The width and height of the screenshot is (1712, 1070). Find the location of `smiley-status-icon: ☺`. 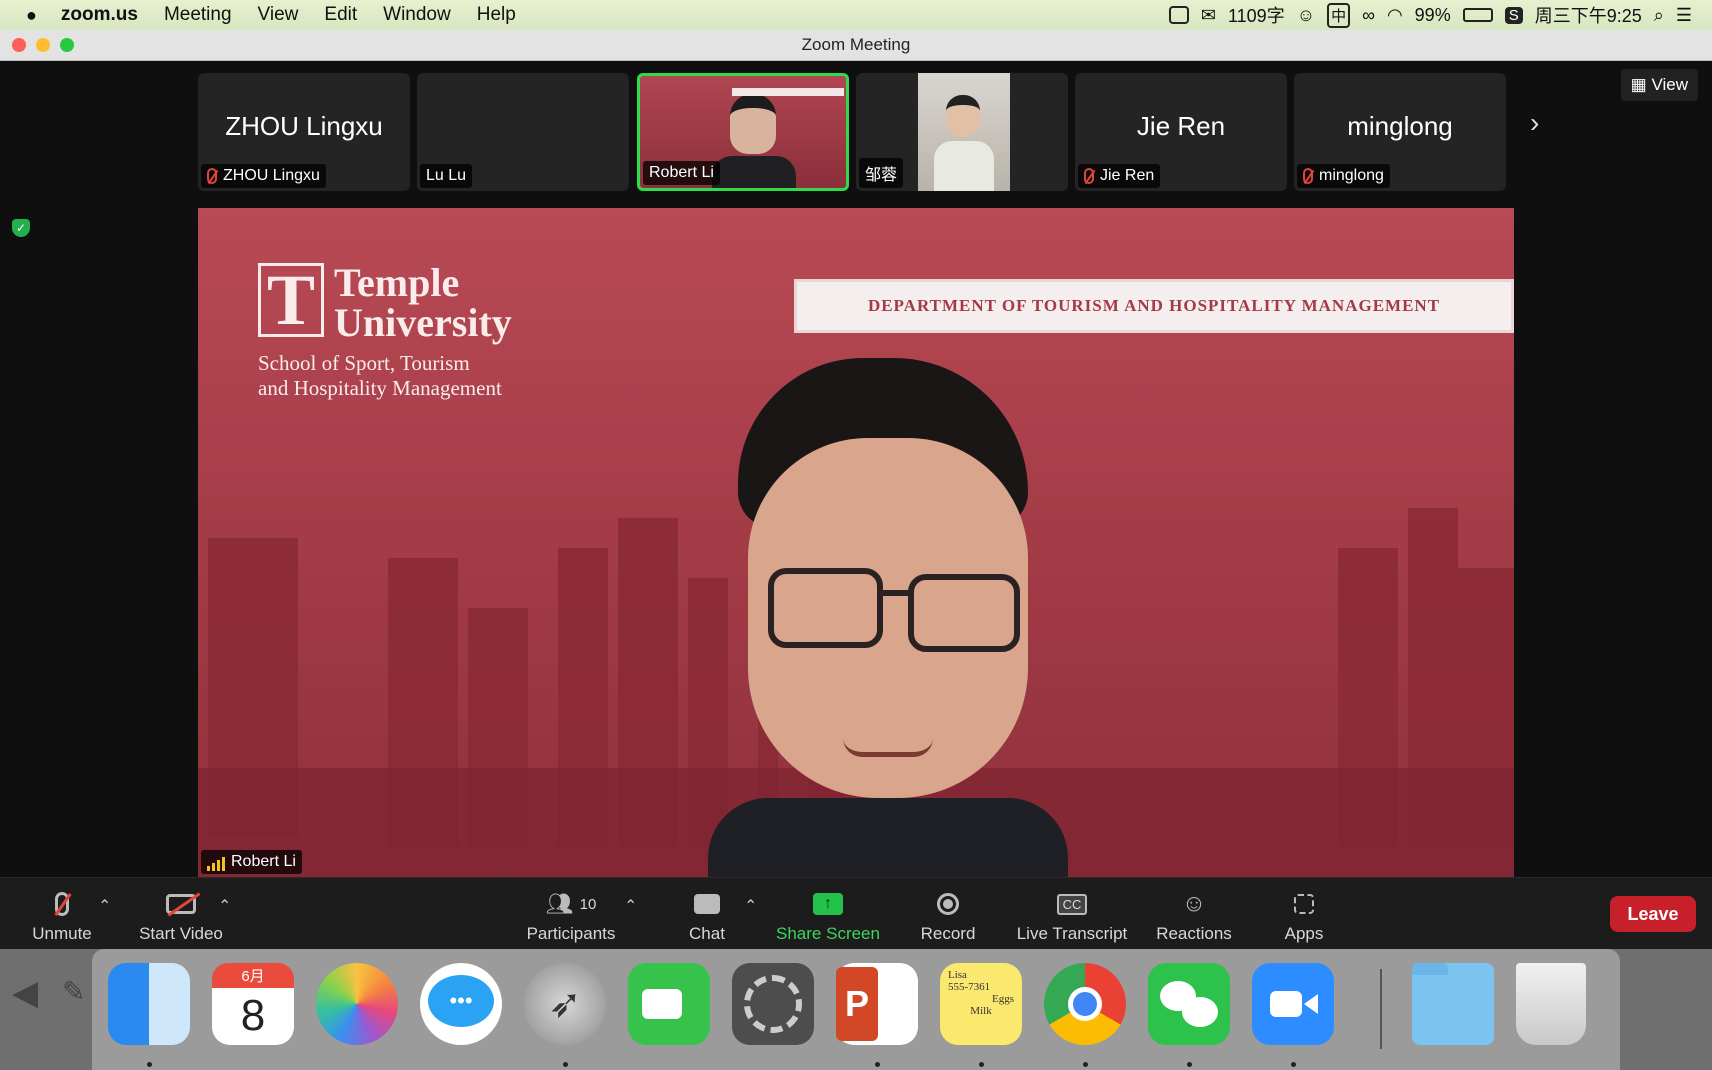

smiley-status-icon: ☺ is located at coordinates (1306, 15).